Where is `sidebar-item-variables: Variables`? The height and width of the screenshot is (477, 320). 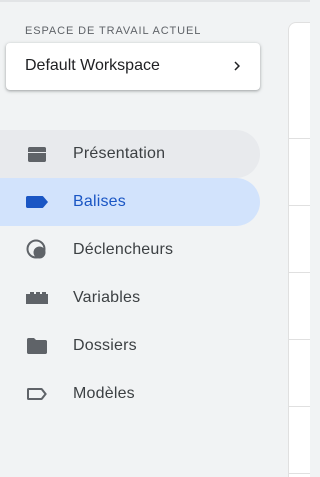 sidebar-item-variables: Variables is located at coordinates (130, 298).